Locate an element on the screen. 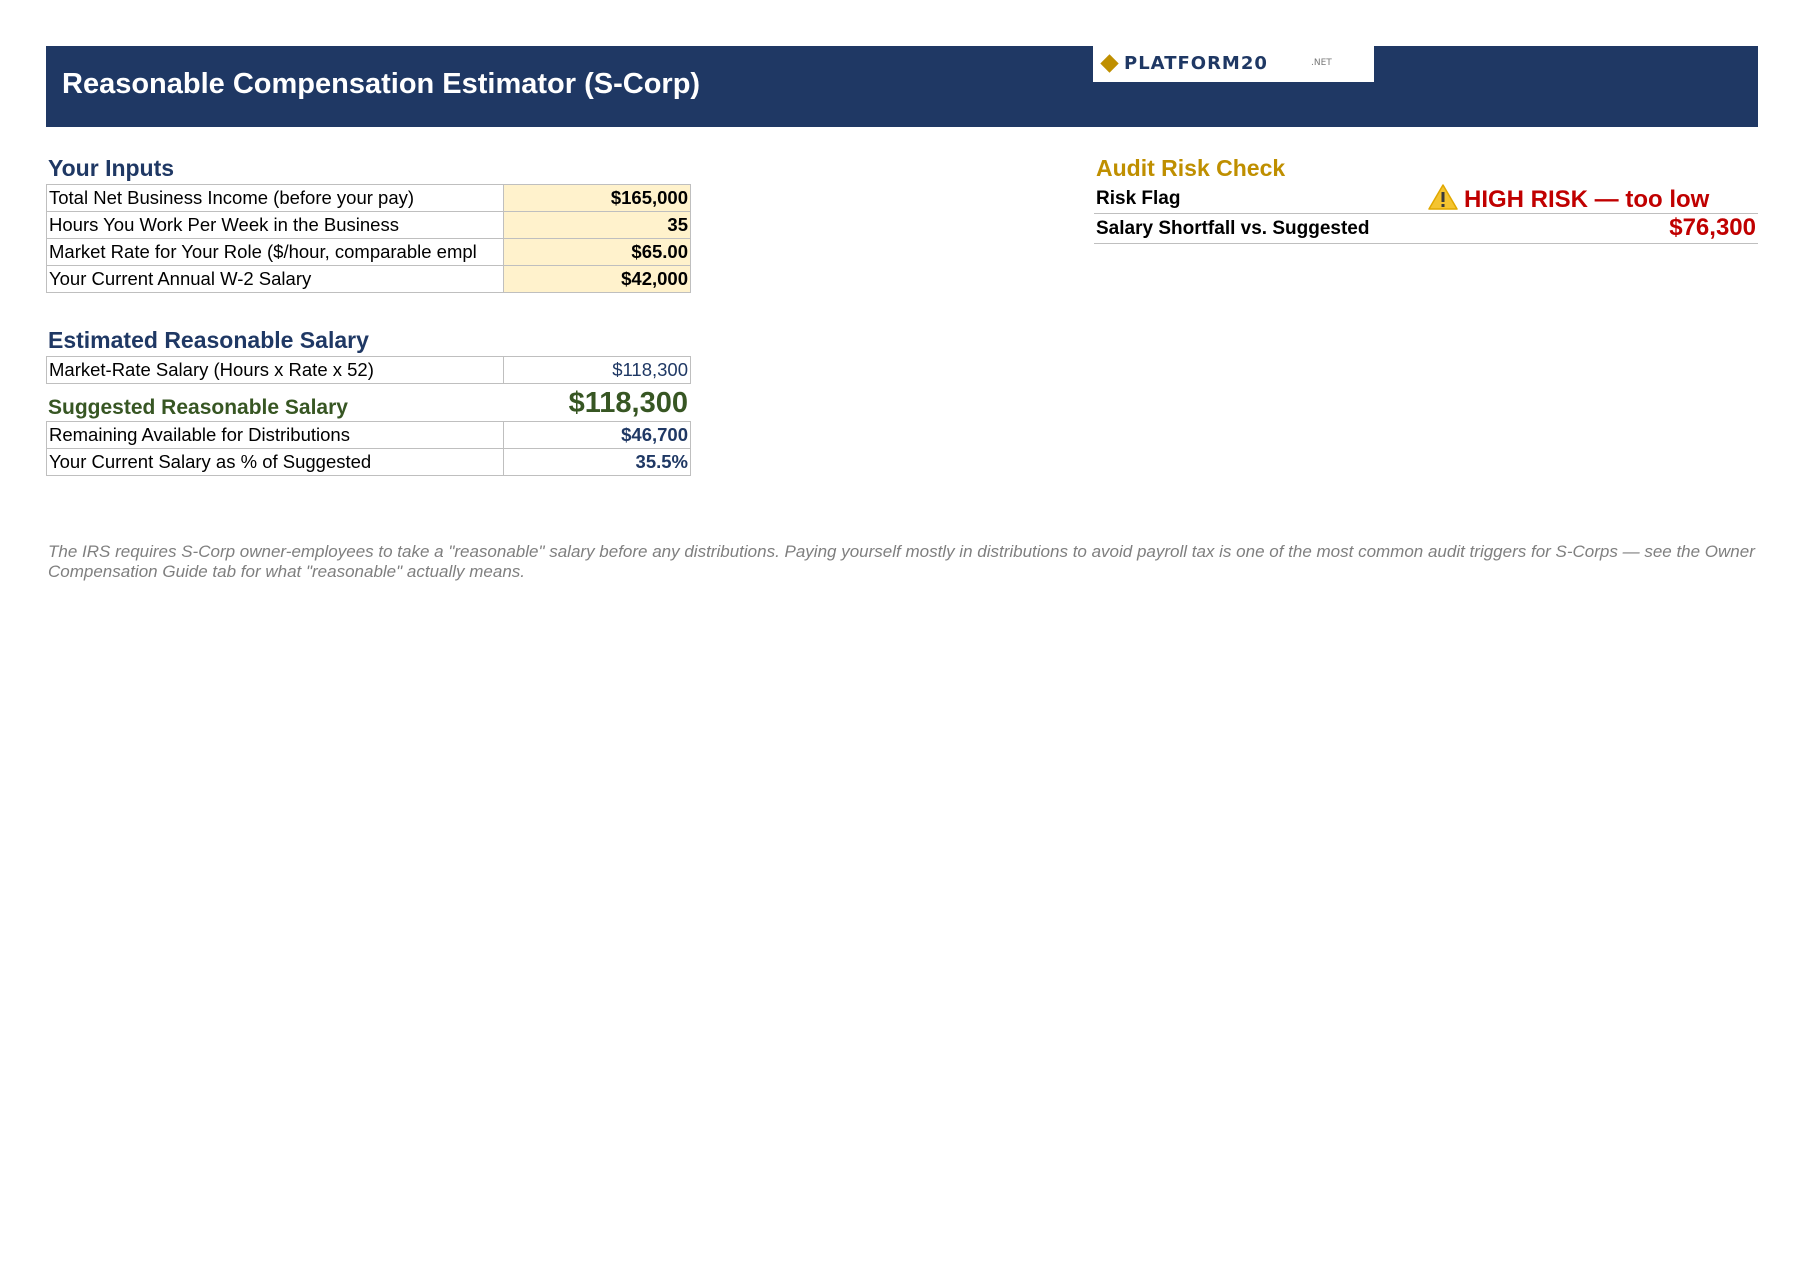  risk-flag-value: HIGH RISK — too low is located at coordinates (1568, 199).